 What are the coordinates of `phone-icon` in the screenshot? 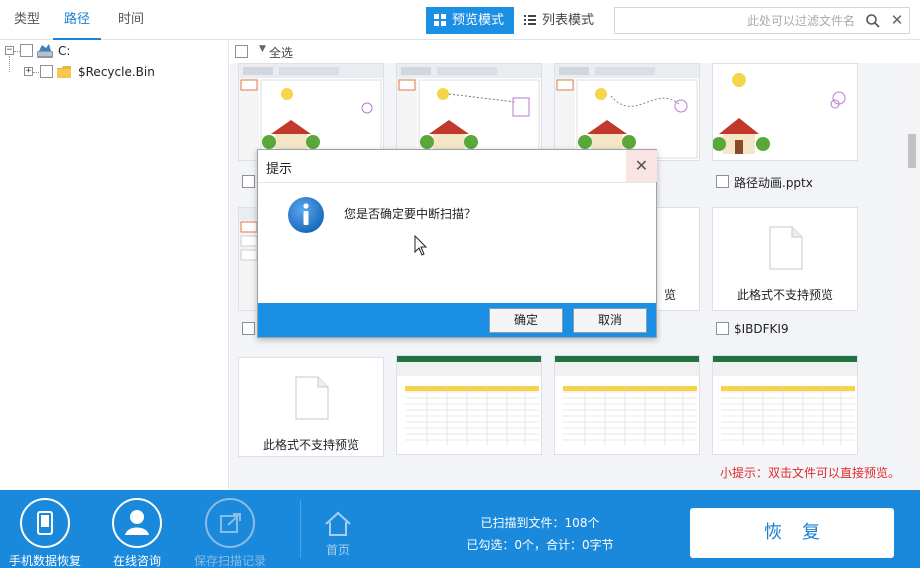 It's located at (45, 523).